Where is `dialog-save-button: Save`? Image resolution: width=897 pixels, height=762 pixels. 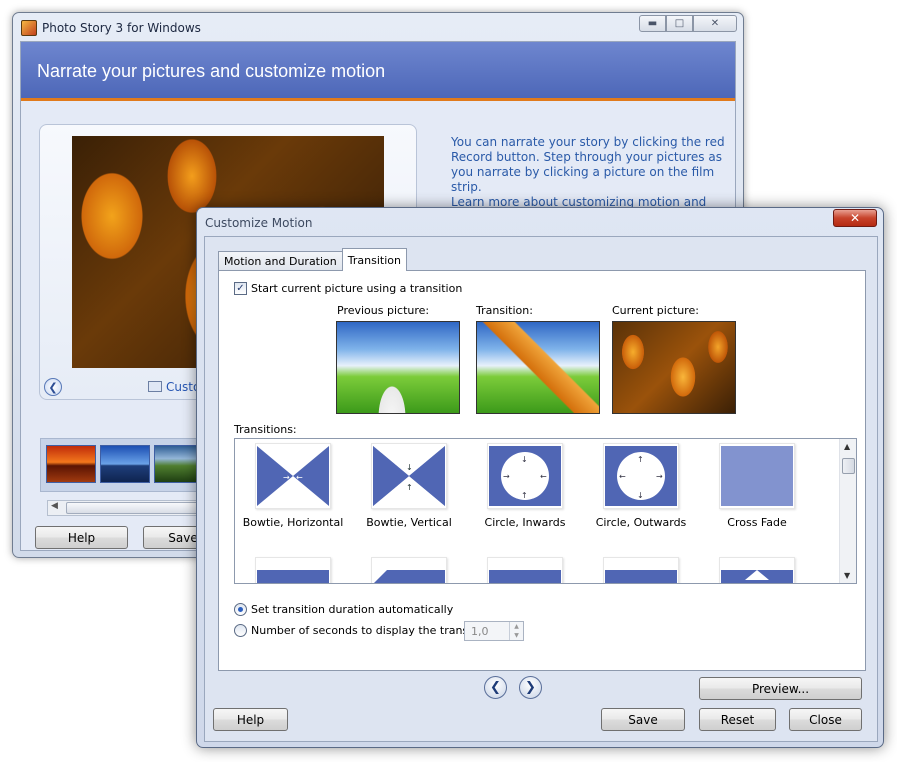 dialog-save-button: Save is located at coordinates (643, 719).